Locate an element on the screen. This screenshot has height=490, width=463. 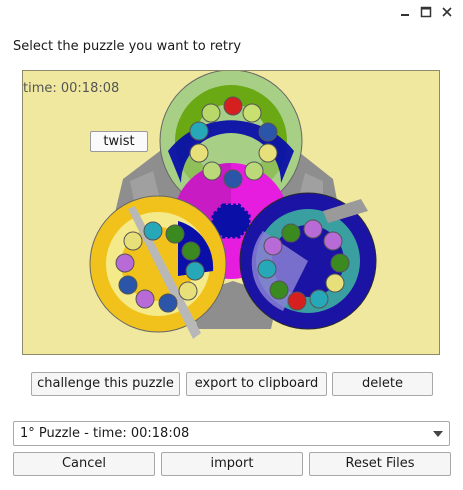
challenge-button: challenge this puzzle is located at coordinates (105, 384).